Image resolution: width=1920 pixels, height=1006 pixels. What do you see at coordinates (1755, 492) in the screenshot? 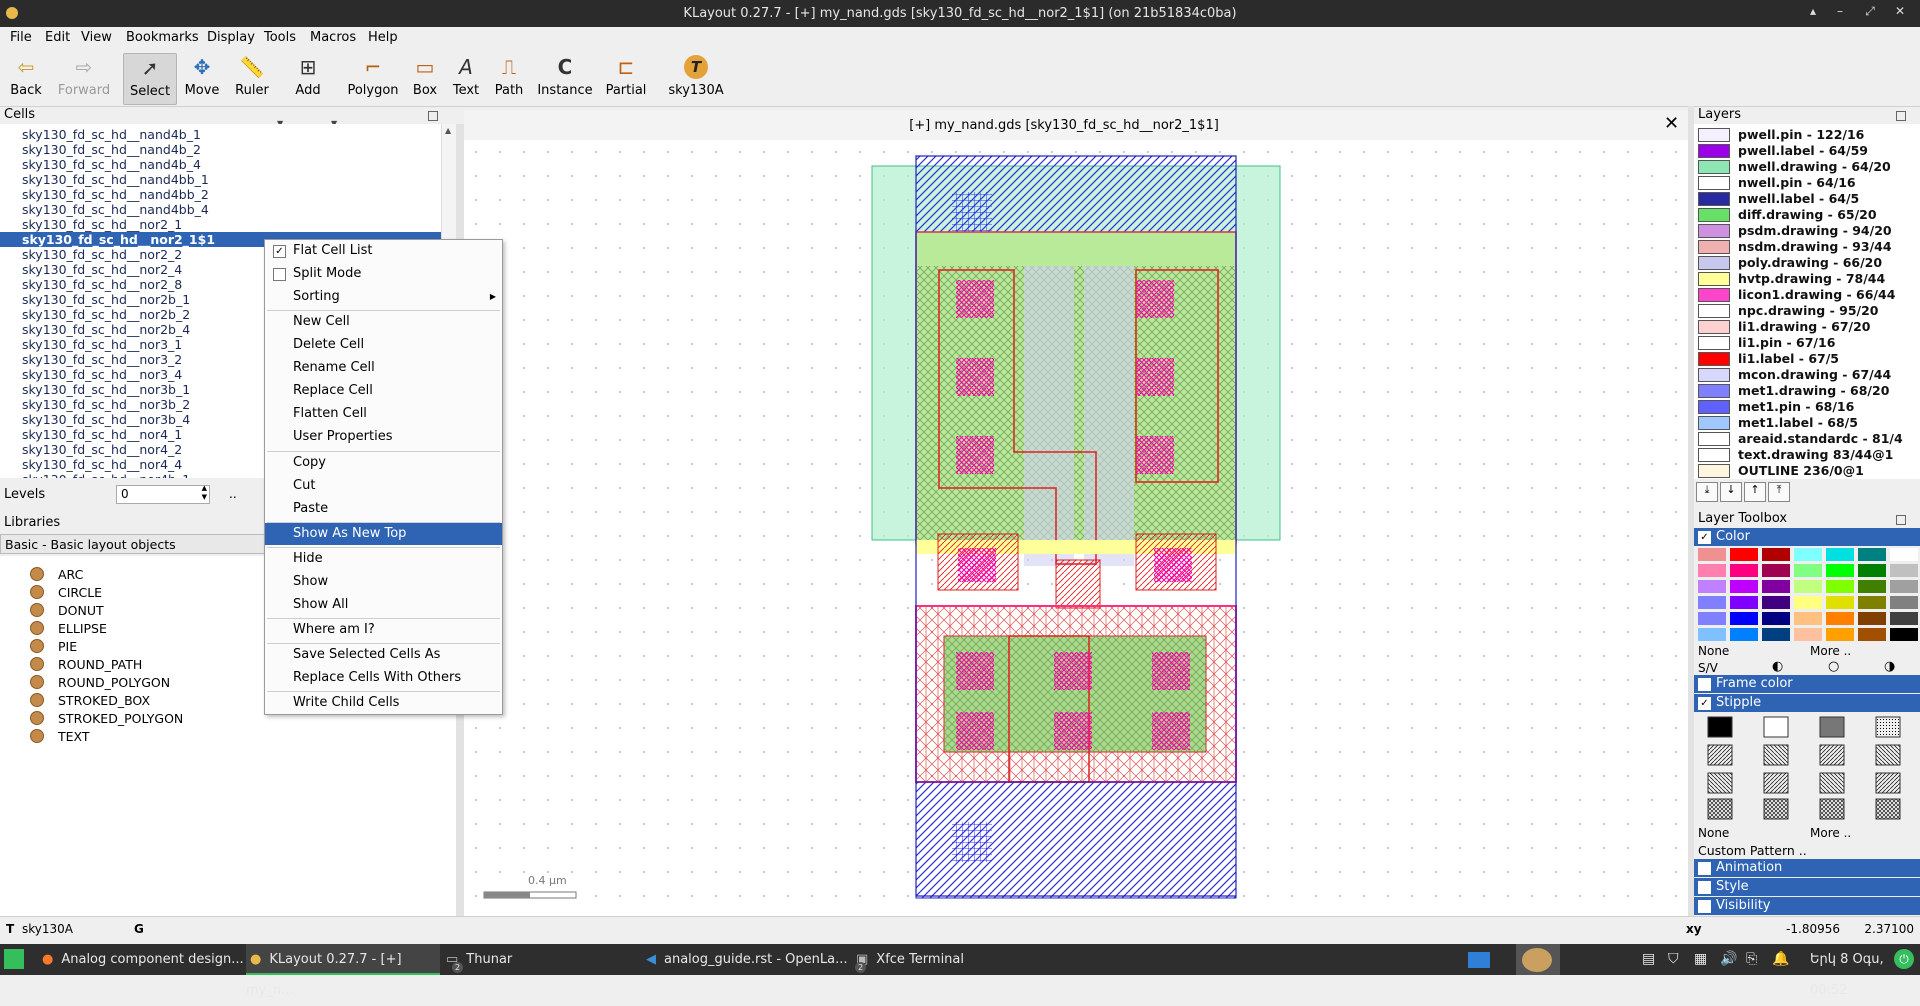
I see `move-layer-up-icon: ↑` at bounding box center [1755, 492].